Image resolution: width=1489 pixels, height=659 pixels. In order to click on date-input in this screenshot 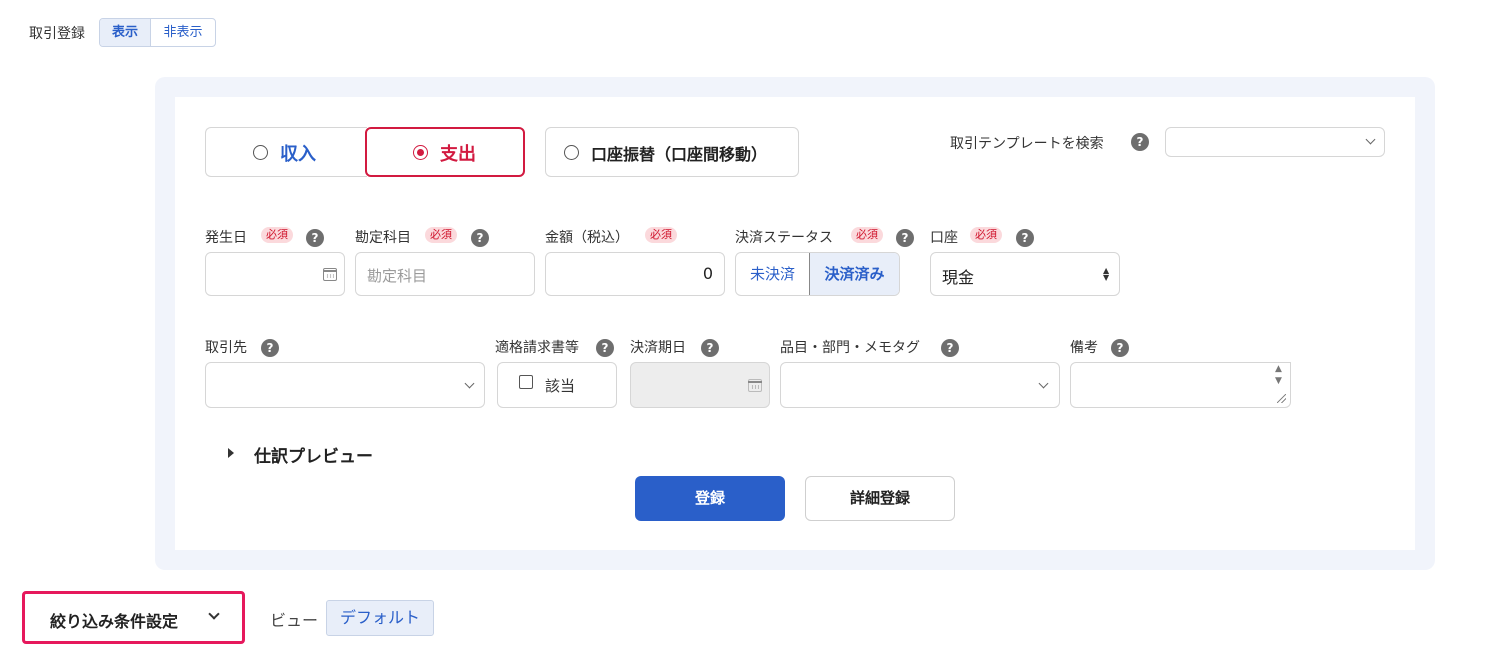, I will do `click(275, 274)`.